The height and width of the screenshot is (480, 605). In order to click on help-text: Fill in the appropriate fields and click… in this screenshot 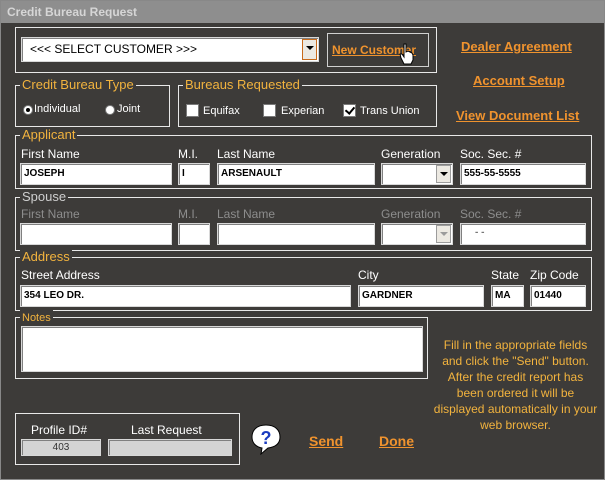, I will do `click(515, 385)`.